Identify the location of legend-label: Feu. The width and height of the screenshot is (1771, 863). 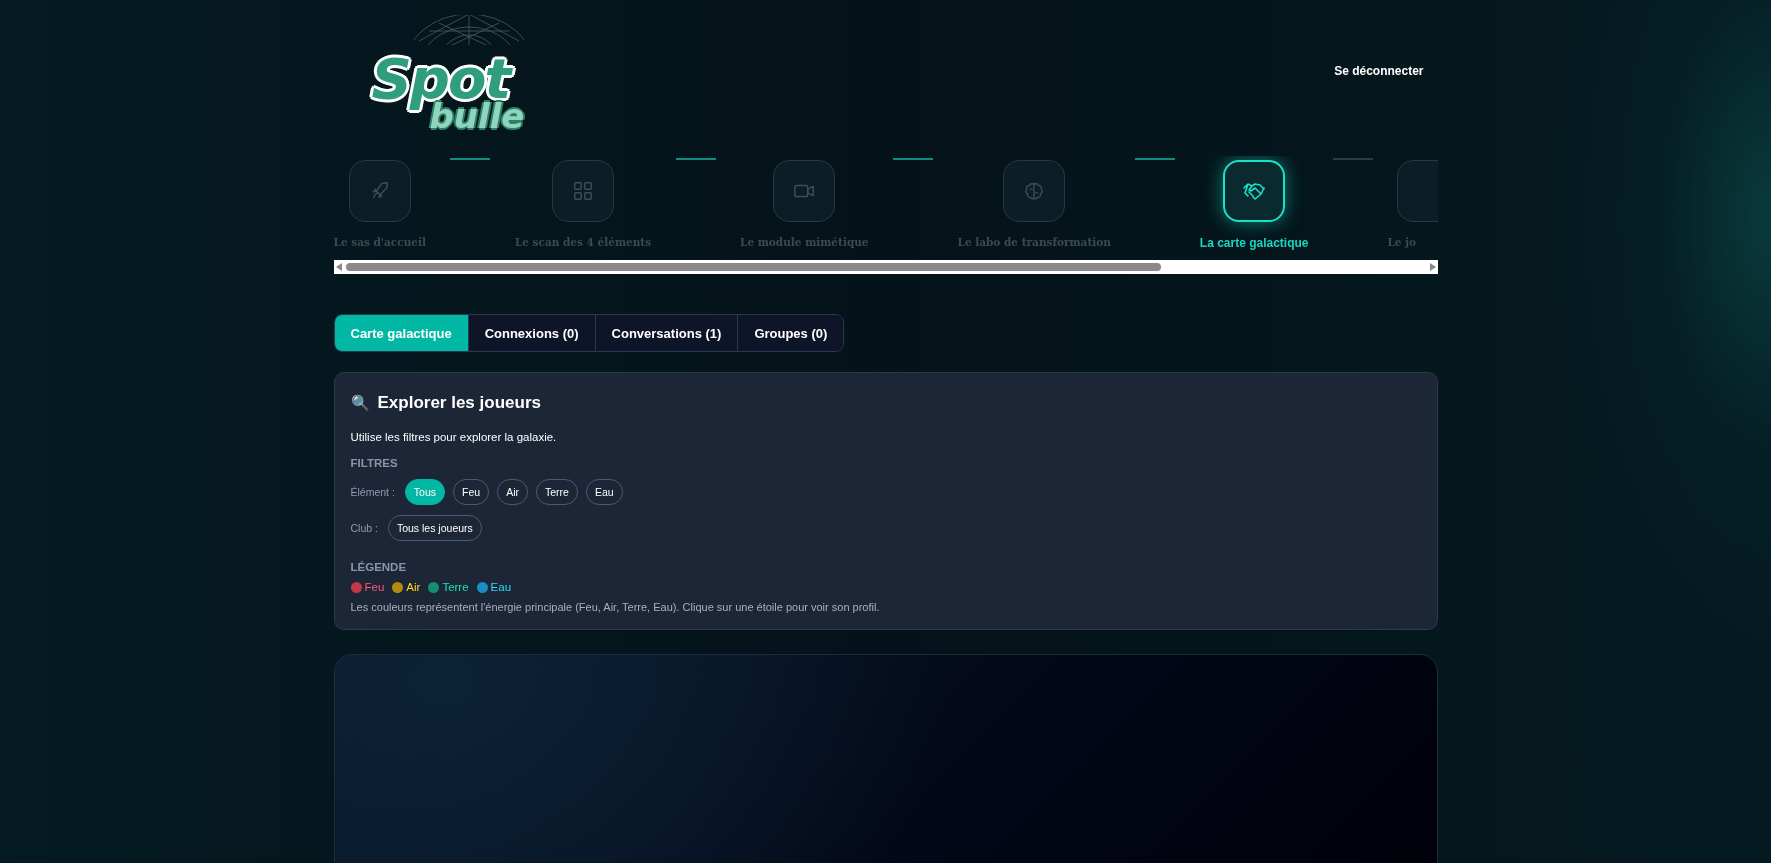
(374, 587).